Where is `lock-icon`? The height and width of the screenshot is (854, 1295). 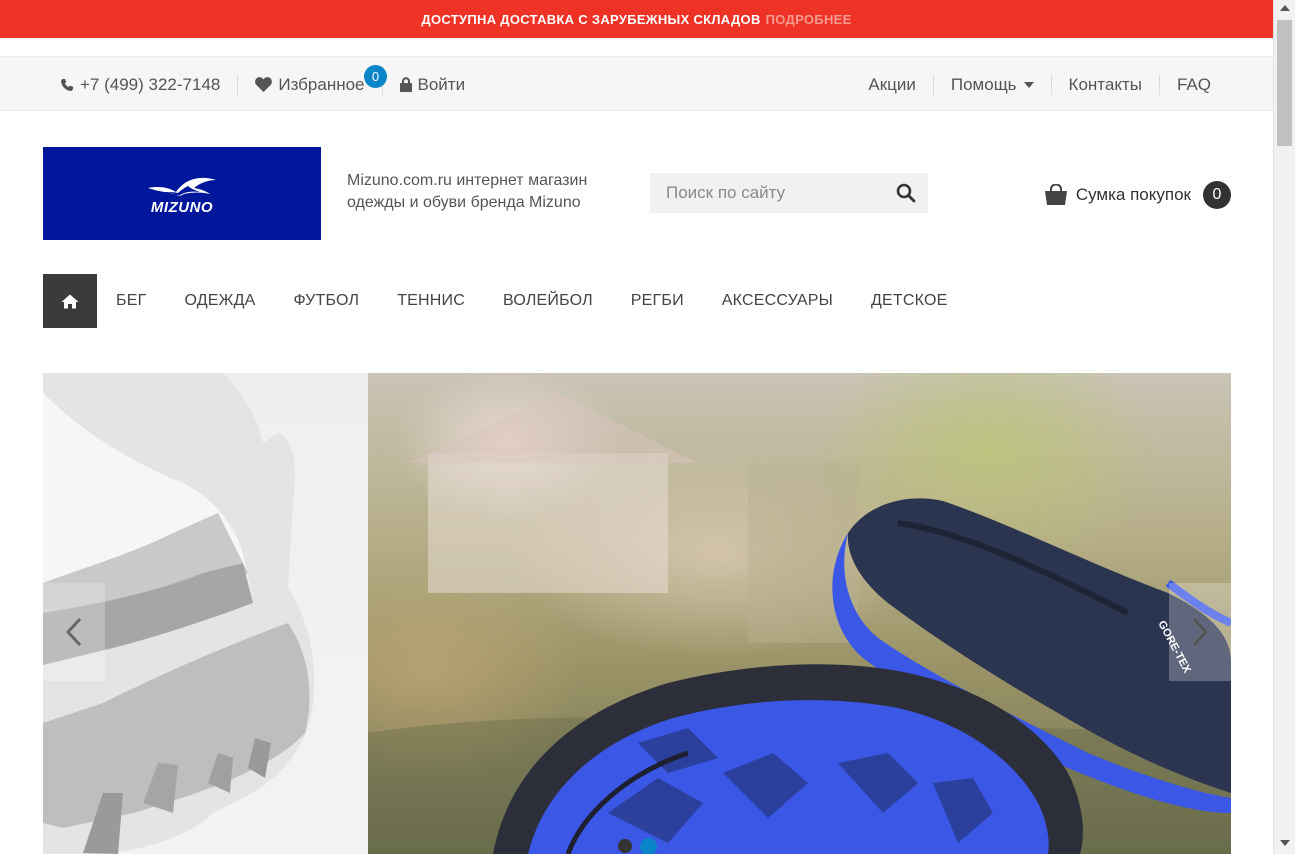
lock-icon is located at coordinates (405, 84).